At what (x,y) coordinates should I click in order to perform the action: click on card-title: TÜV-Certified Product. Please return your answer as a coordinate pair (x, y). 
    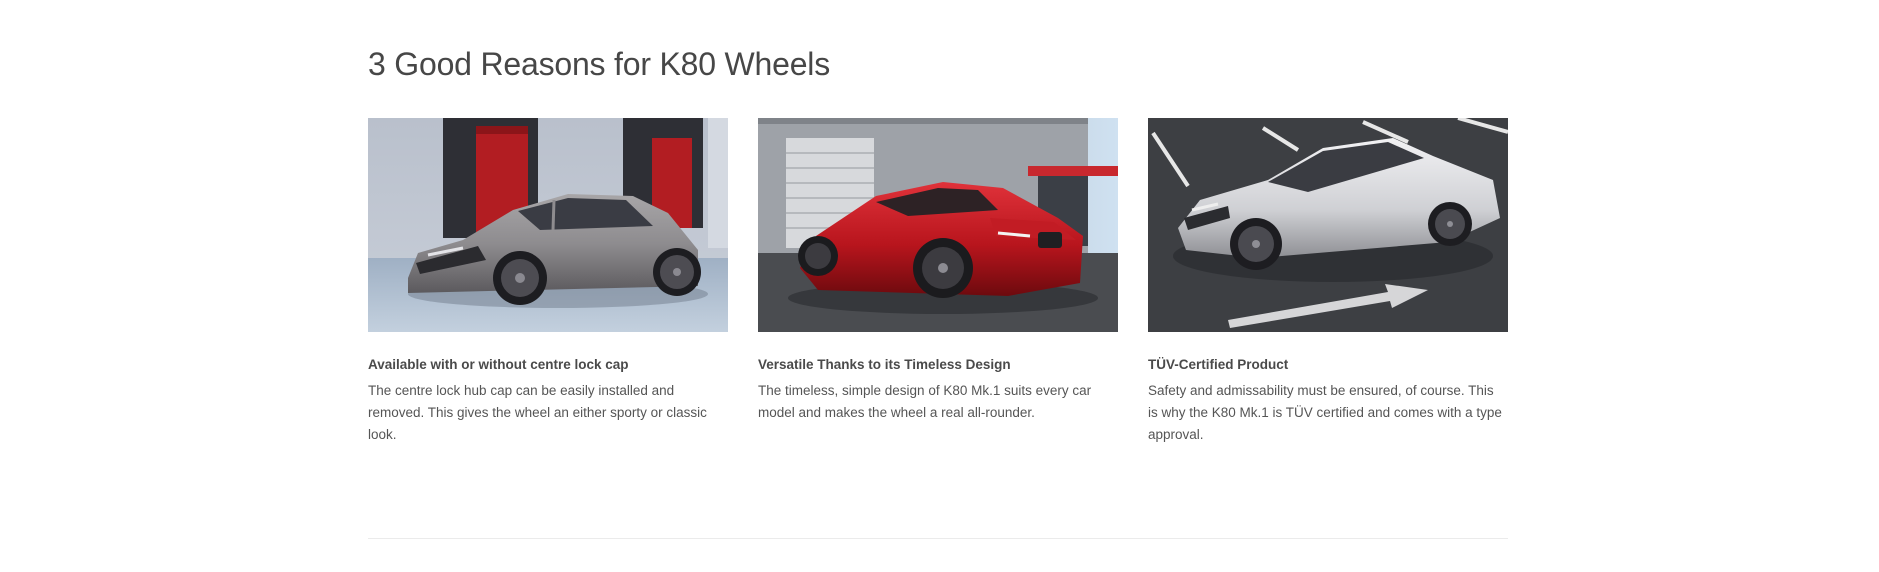
    Looking at the image, I should click on (1218, 364).